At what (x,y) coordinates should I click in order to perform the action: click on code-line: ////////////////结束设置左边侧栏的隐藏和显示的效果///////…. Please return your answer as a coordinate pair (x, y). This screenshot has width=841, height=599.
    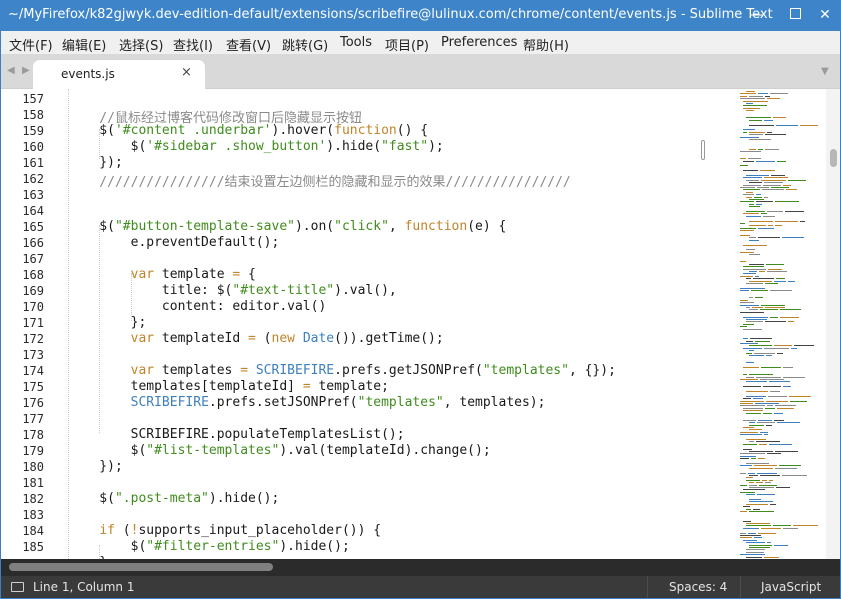
    Looking at the image, I should click on (319, 180).